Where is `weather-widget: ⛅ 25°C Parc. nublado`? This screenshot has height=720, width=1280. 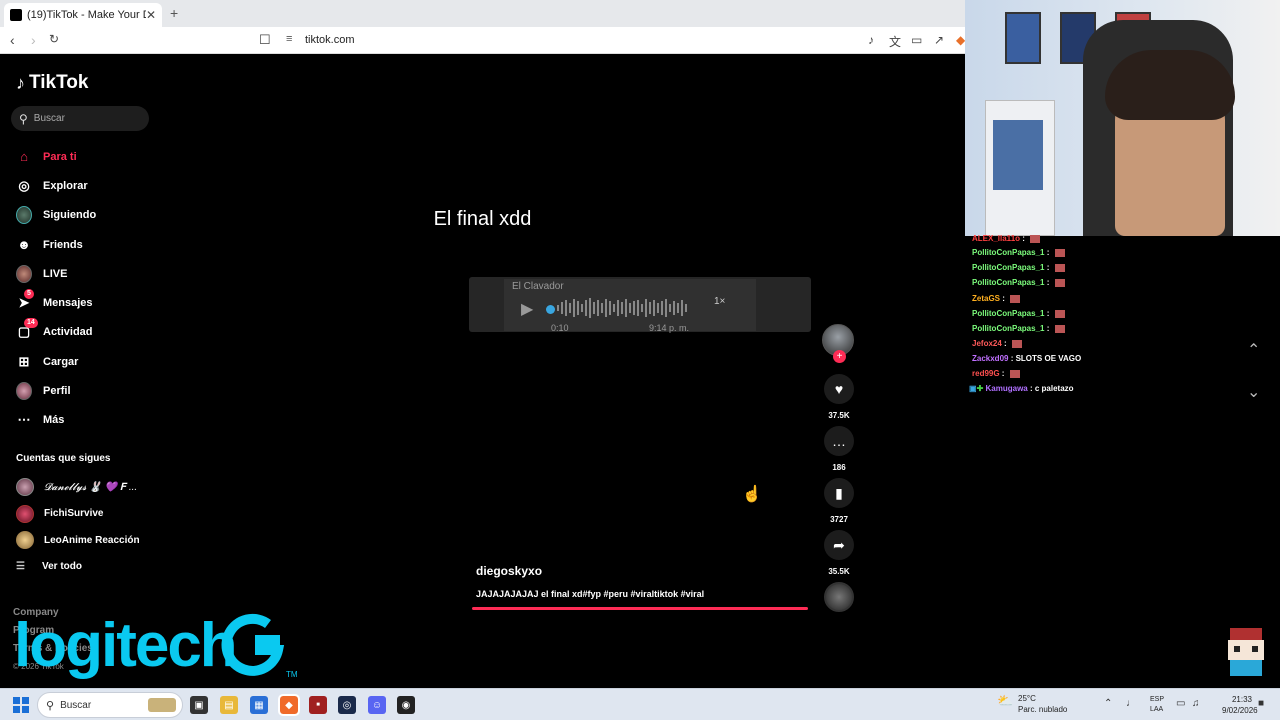 weather-widget: ⛅ 25°C Parc. nublado is located at coordinates (1032, 704).